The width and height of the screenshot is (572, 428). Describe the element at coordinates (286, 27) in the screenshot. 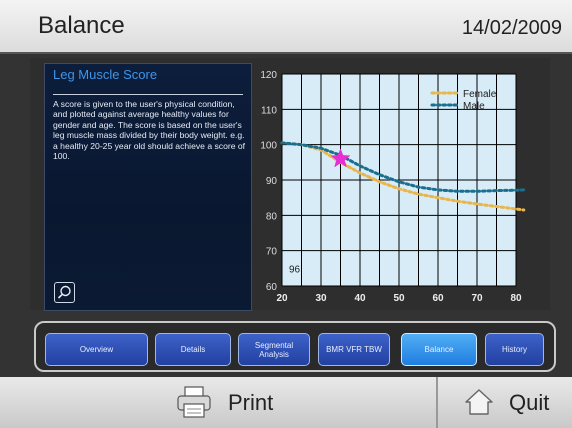

I see `header-bar: Balance 14/02/2009` at that location.